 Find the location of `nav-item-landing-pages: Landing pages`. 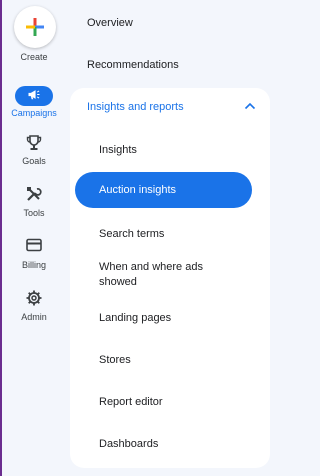

nav-item-landing-pages: Landing pages is located at coordinates (179, 318).